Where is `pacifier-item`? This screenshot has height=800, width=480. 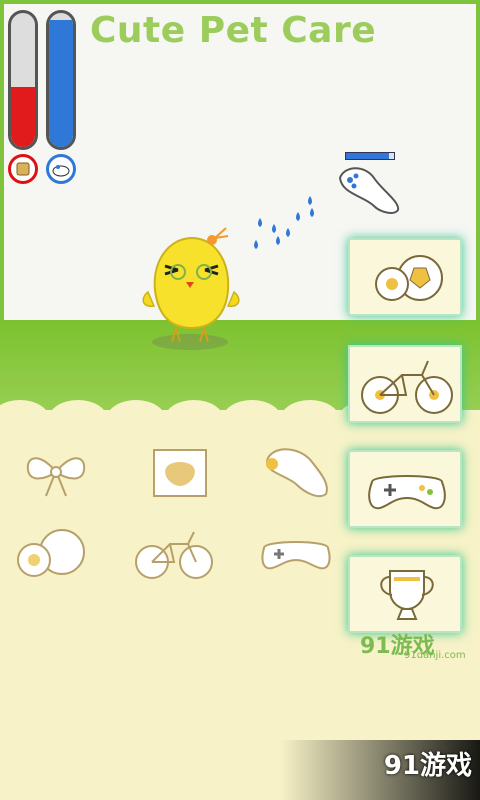 pacifier-item is located at coordinates (296, 472).